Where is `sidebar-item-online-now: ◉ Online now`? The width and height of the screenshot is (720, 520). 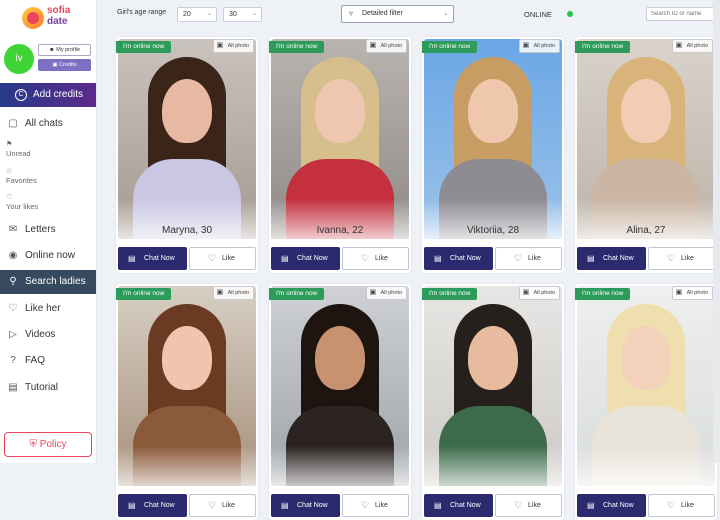 sidebar-item-online-now: ◉ Online now is located at coordinates (48, 256).